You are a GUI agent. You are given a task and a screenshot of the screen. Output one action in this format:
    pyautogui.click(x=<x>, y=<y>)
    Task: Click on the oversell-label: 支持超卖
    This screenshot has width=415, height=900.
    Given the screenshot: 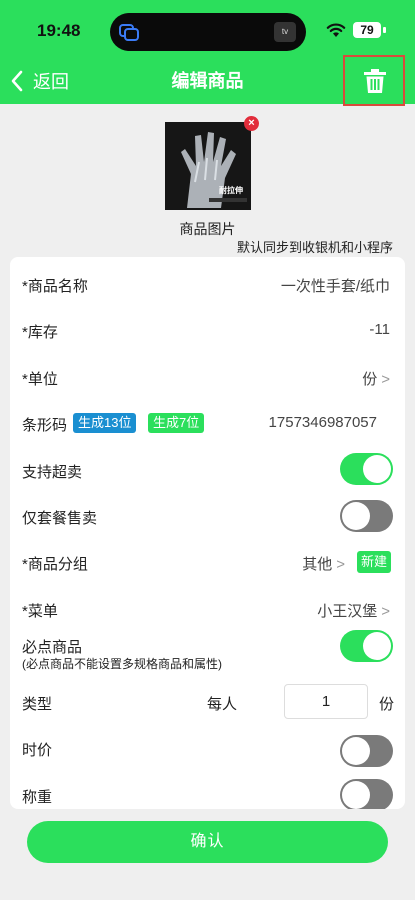 What is the action you would take?
    pyautogui.click(x=52, y=472)
    